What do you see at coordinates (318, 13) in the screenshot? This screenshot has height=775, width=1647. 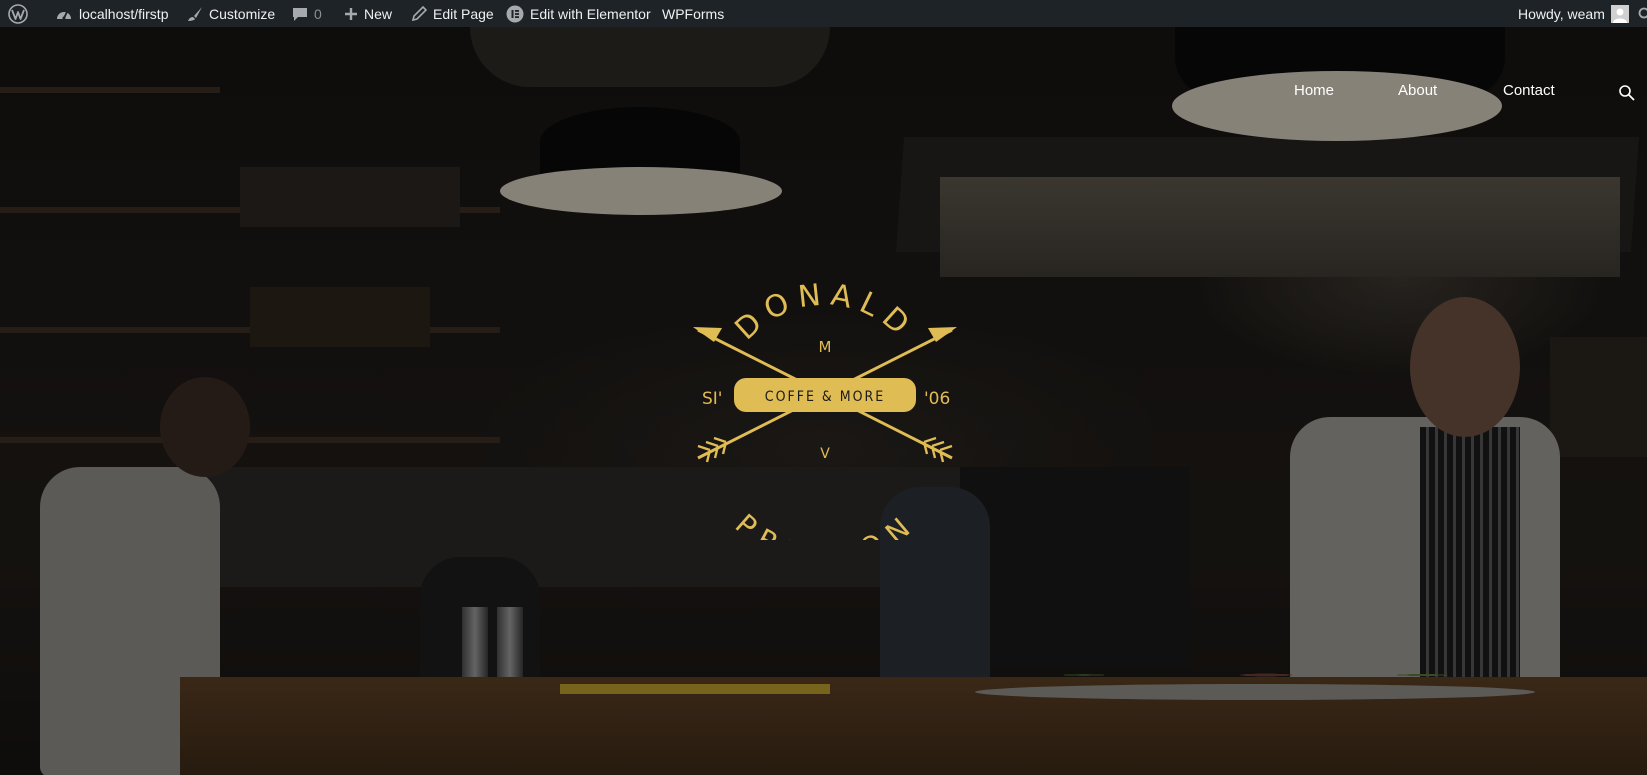 I see `comments-count: 0` at bounding box center [318, 13].